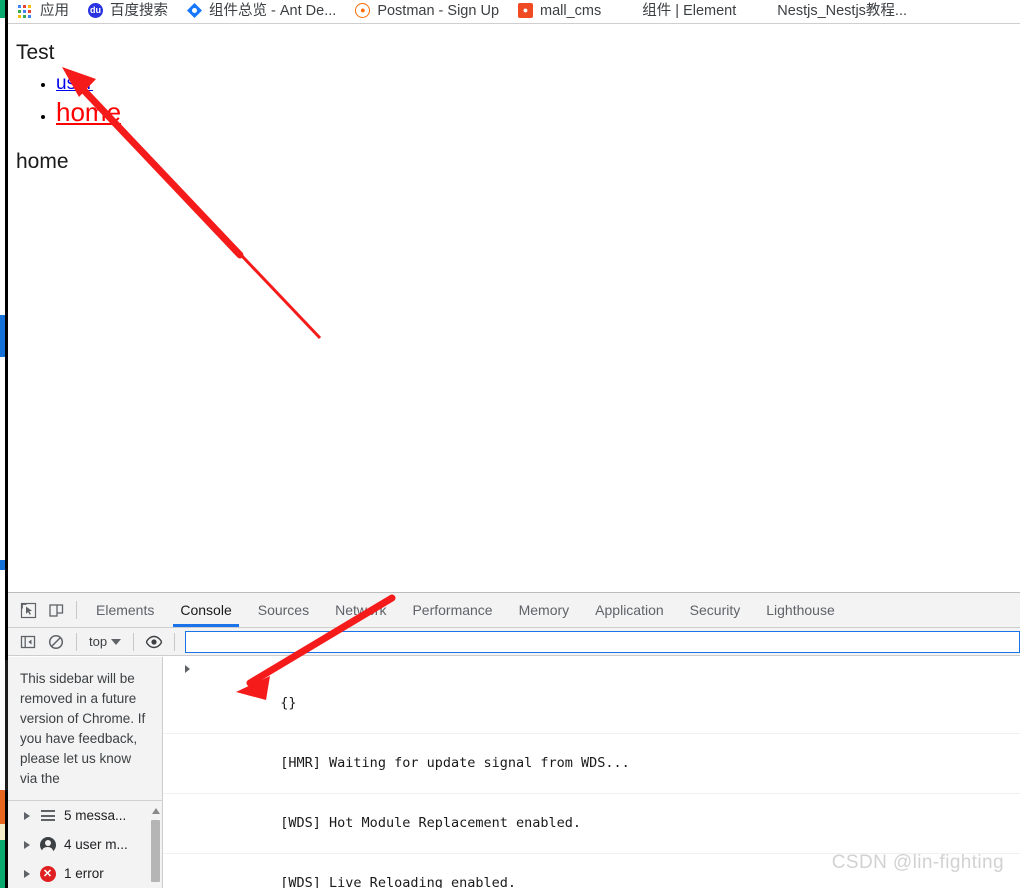 The height and width of the screenshot is (888, 1020). What do you see at coordinates (28, 642) in the screenshot?
I see `console-sidebar-toggle-icon` at bounding box center [28, 642].